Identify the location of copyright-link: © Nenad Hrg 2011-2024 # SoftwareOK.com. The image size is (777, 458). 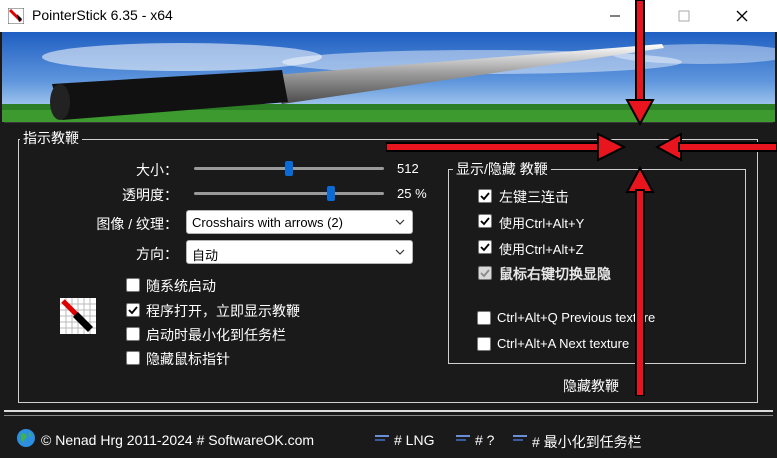
(177, 440).